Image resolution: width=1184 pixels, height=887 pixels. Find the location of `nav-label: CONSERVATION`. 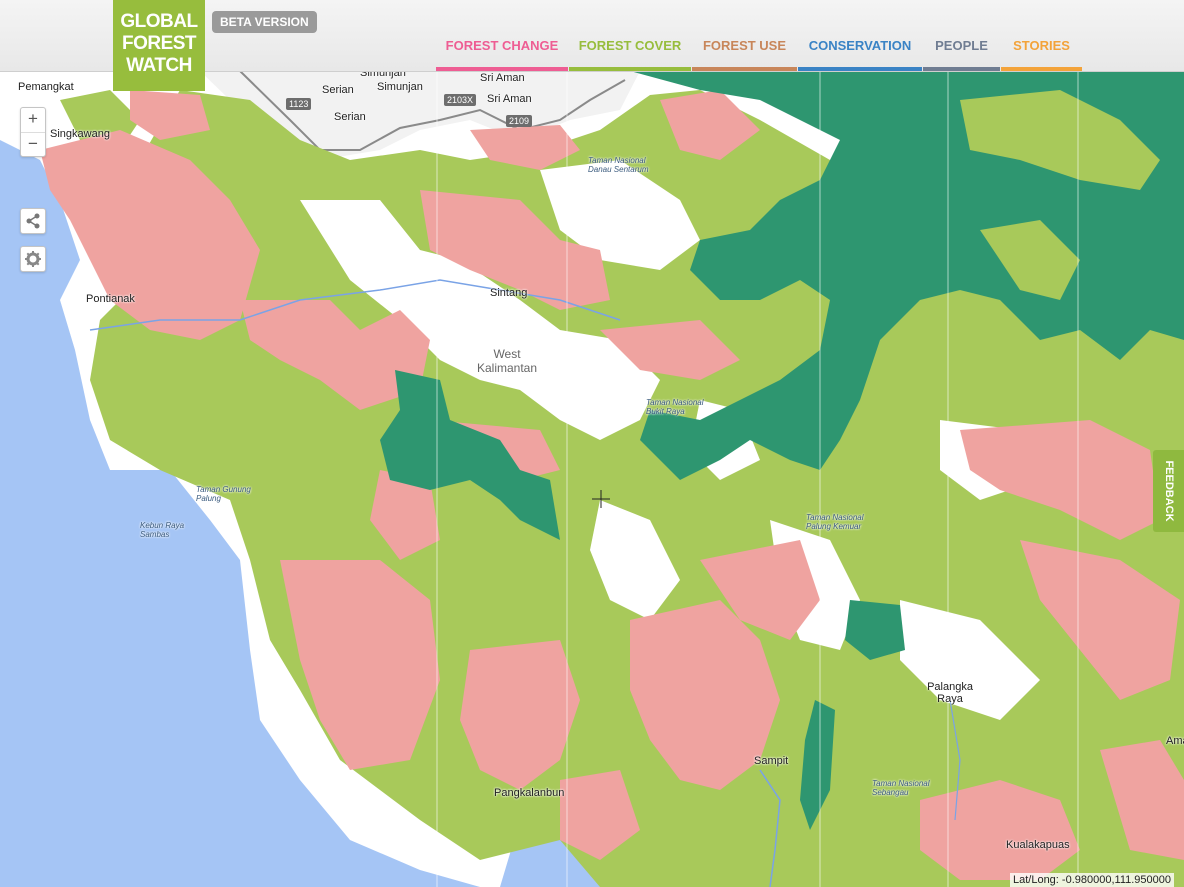

nav-label: CONSERVATION is located at coordinates (860, 45).